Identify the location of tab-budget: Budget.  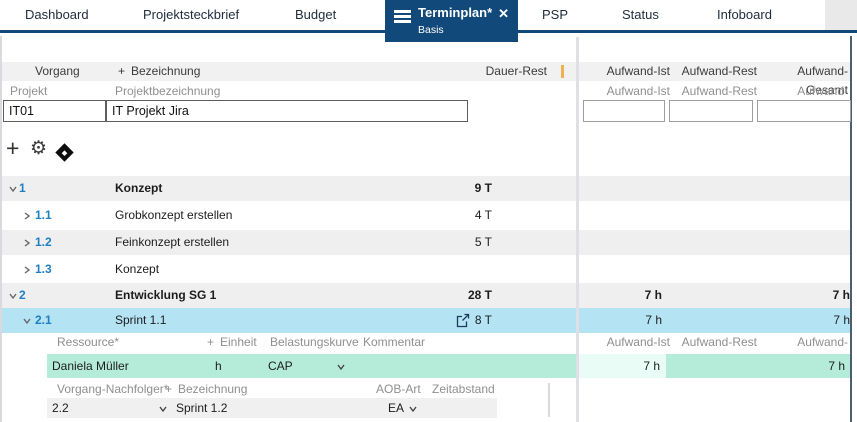
(315, 15).